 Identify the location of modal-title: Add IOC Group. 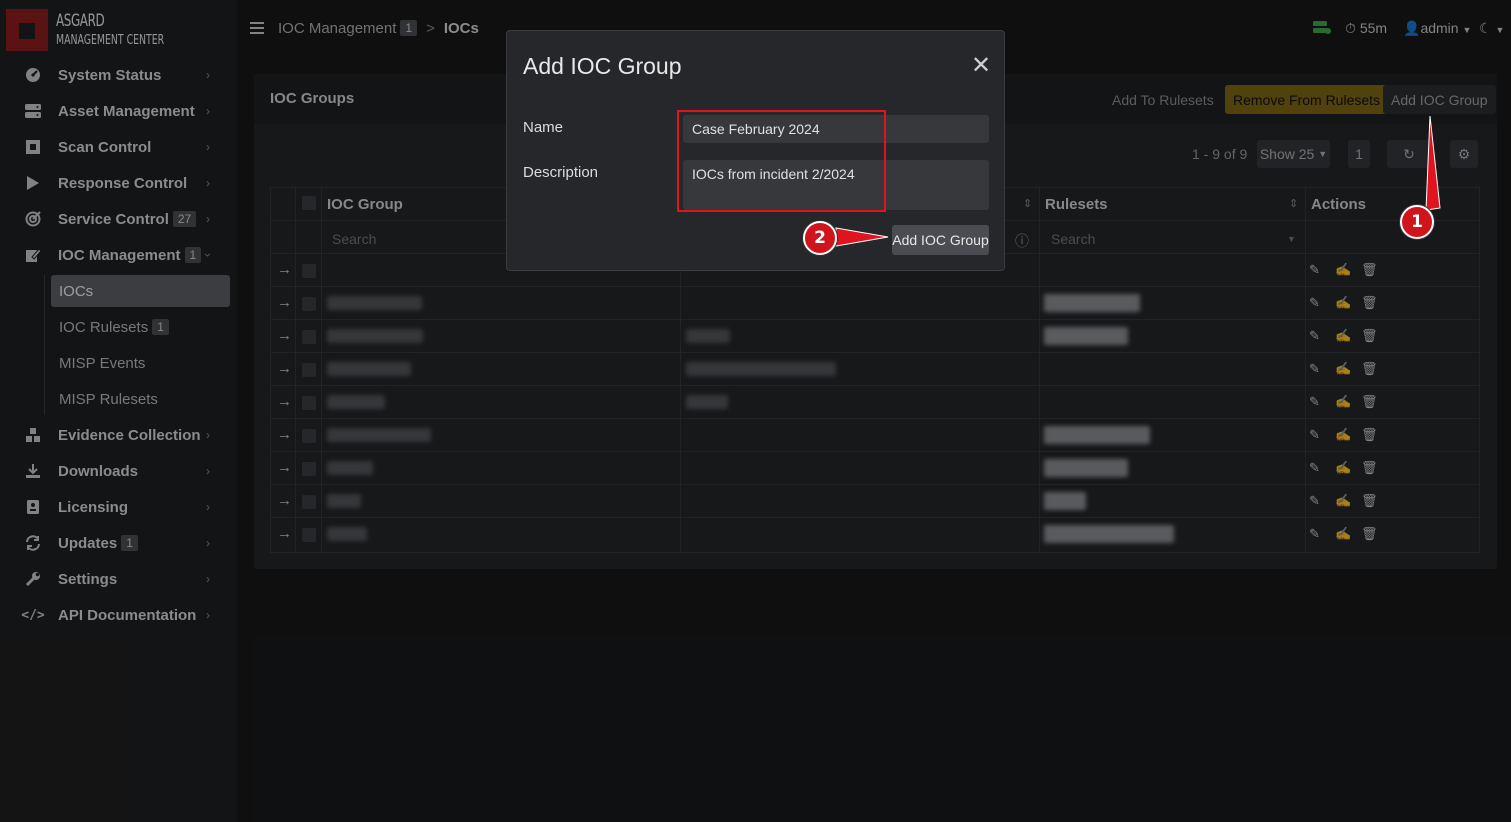
(602, 66).